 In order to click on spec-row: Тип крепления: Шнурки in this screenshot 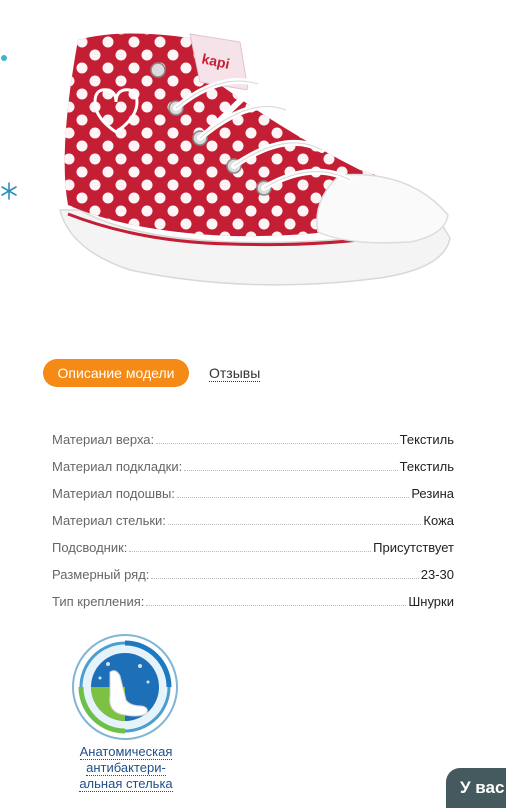, I will do `click(253, 595)`.